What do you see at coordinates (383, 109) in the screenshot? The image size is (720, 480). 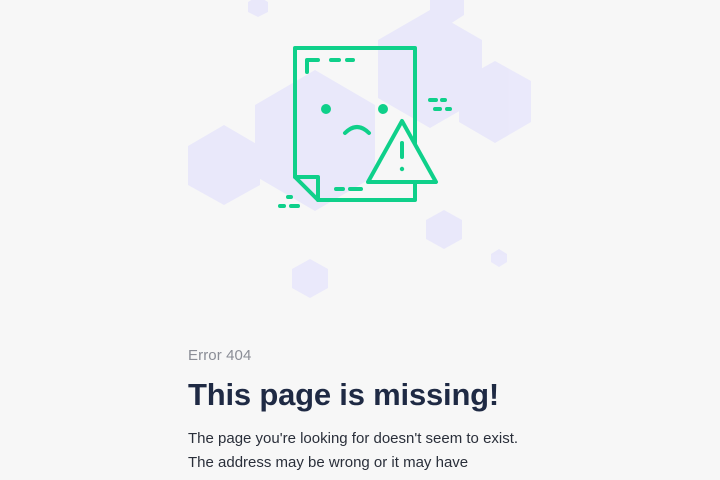 I see `face-eye-right` at bounding box center [383, 109].